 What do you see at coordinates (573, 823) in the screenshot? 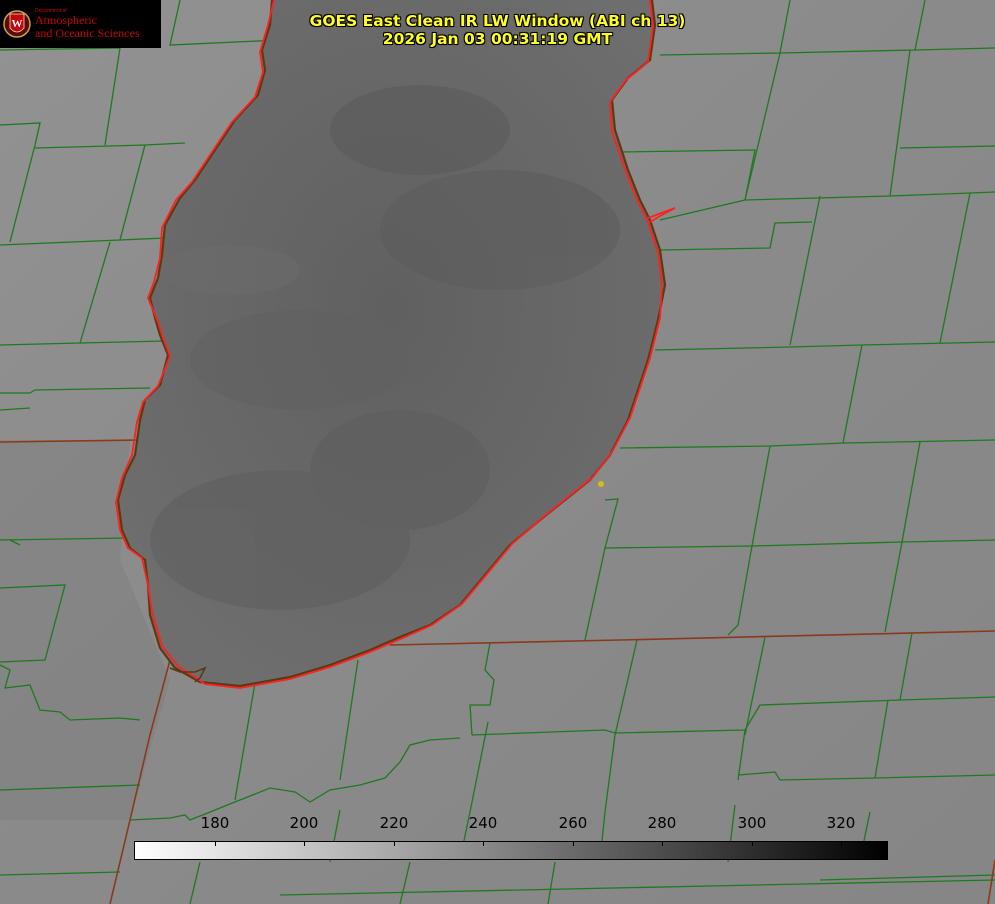
I see `colorbar-tick-label: 260` at bounding box center [573, 823].